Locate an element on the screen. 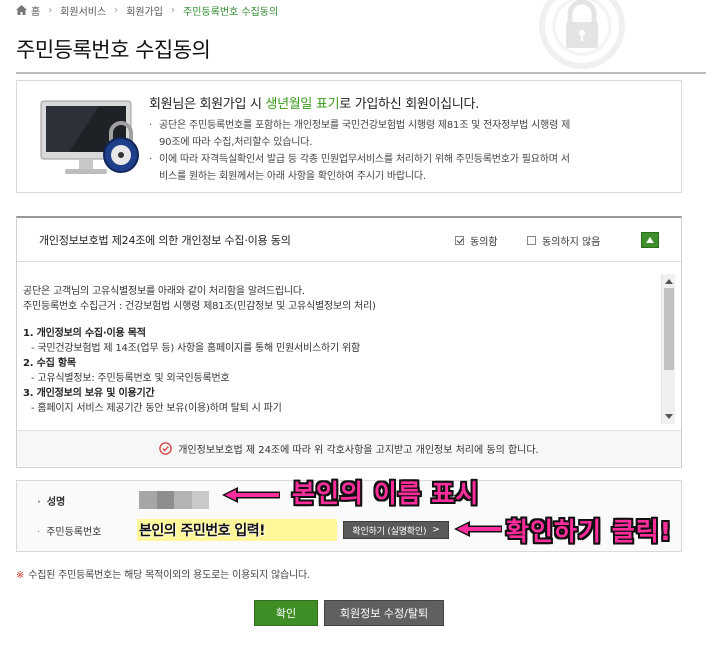 Image resolution: width=720 pixels, height=646 pixels. breadcrumb-home: 홈 is located at coordinates (35, 10).